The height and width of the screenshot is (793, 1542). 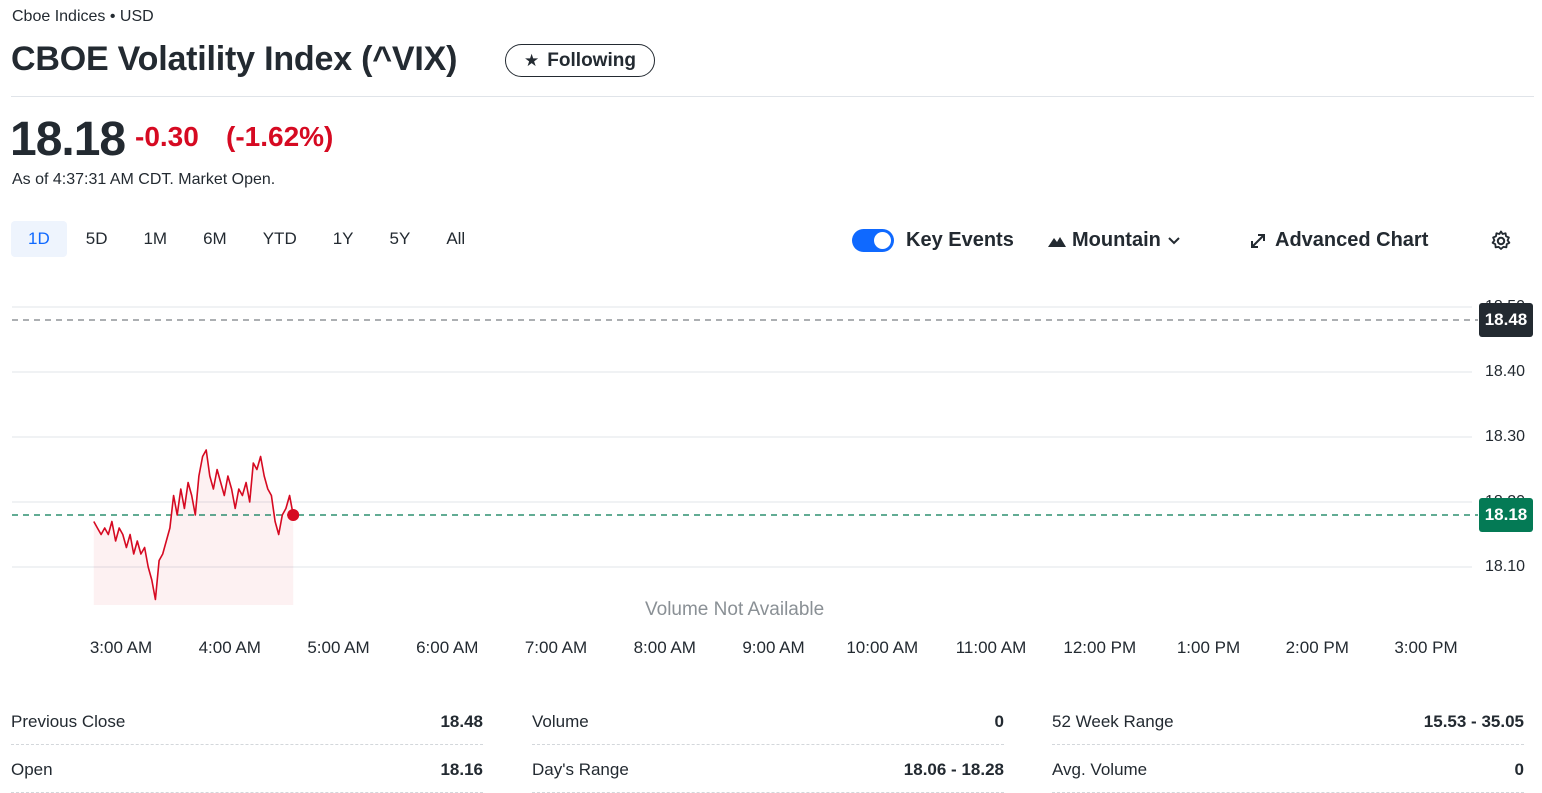 I want to click on x-tick-label: 7:00 AM, so click(x=556, y=647).